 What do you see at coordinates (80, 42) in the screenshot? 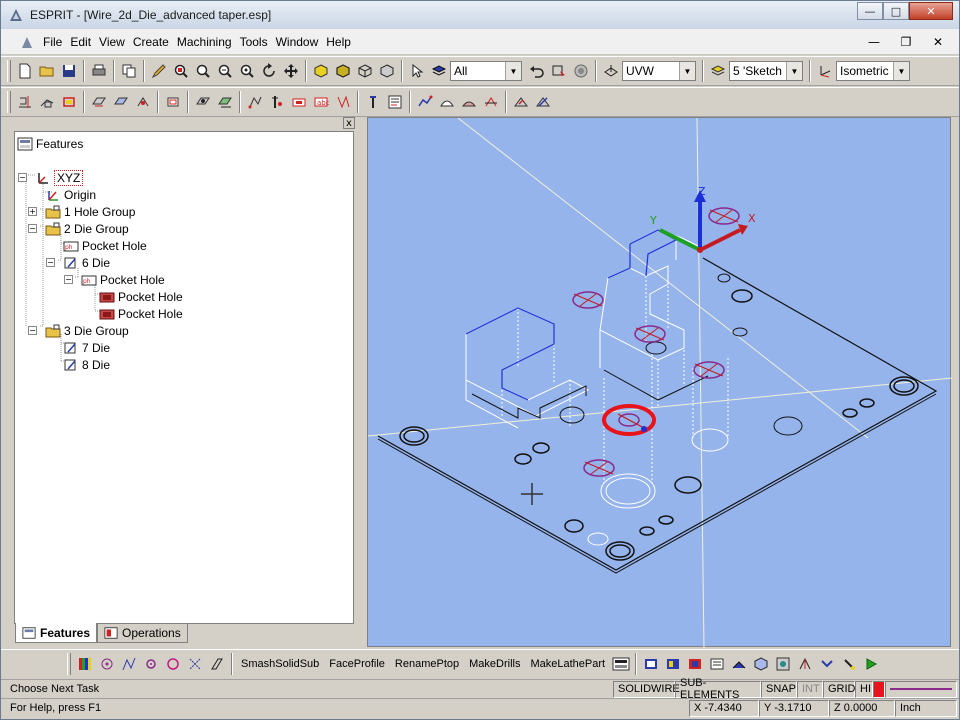
I see `menu-edit: Edit` at bounding box center [80, 42].